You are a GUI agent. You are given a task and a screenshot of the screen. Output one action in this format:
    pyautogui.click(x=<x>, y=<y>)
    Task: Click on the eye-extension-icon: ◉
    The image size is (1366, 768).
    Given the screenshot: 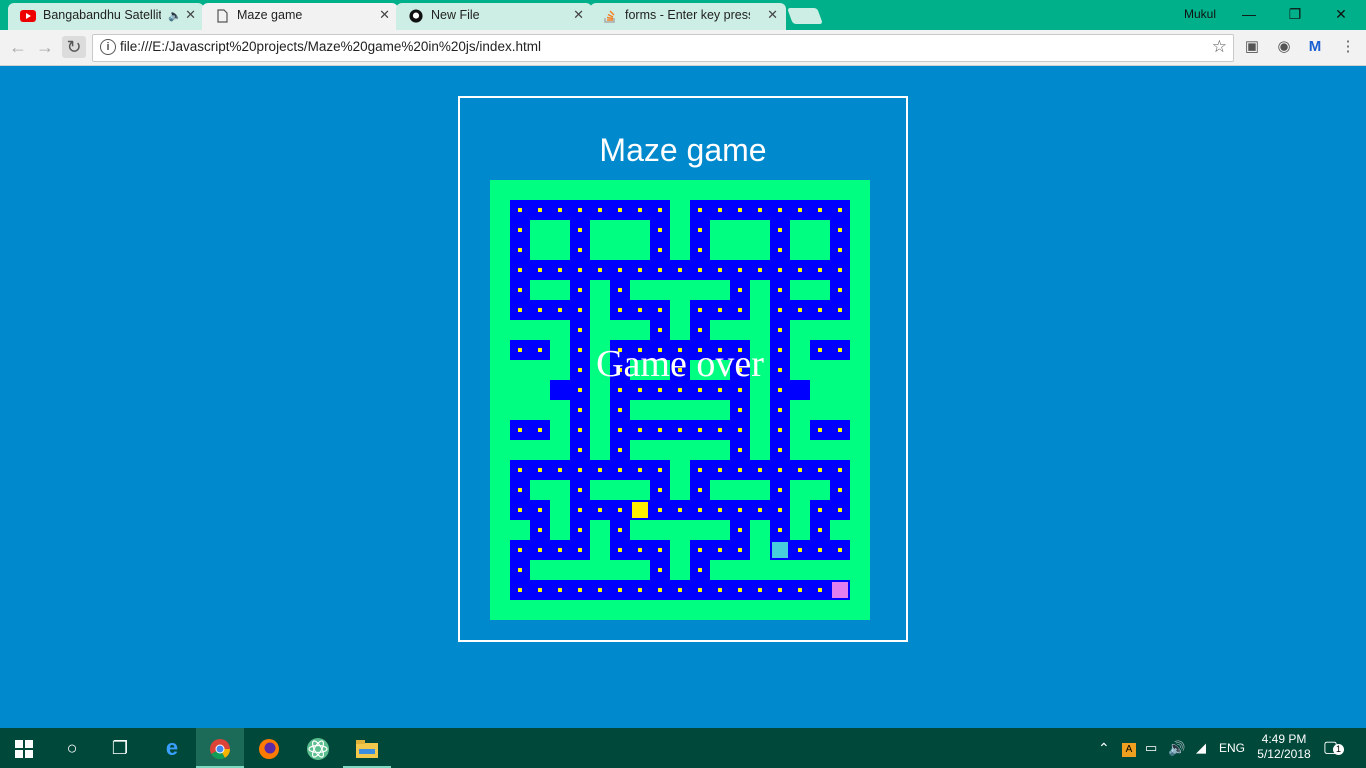 What is the action you would take?
    pyautogui.click(x=1284, y=47)
    